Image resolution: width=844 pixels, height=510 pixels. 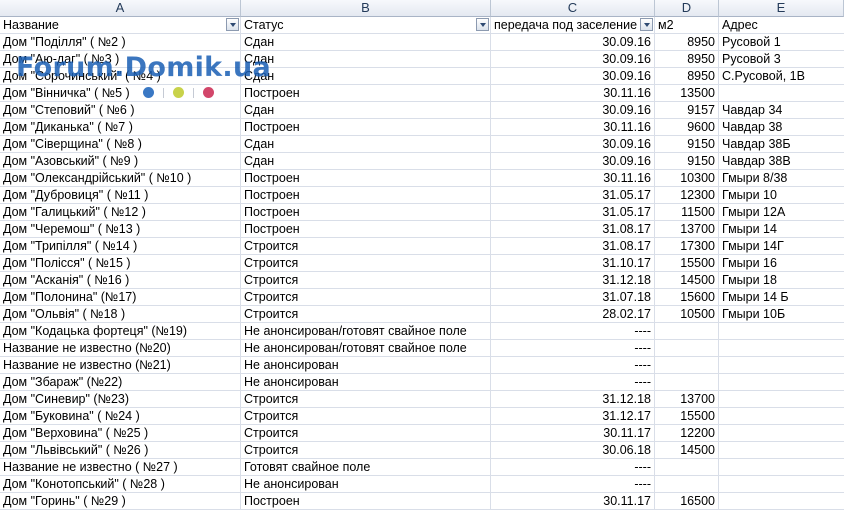 I want to click on cell-name: Дом "Галицький" ( №12 ), so click(x=120, y=212).